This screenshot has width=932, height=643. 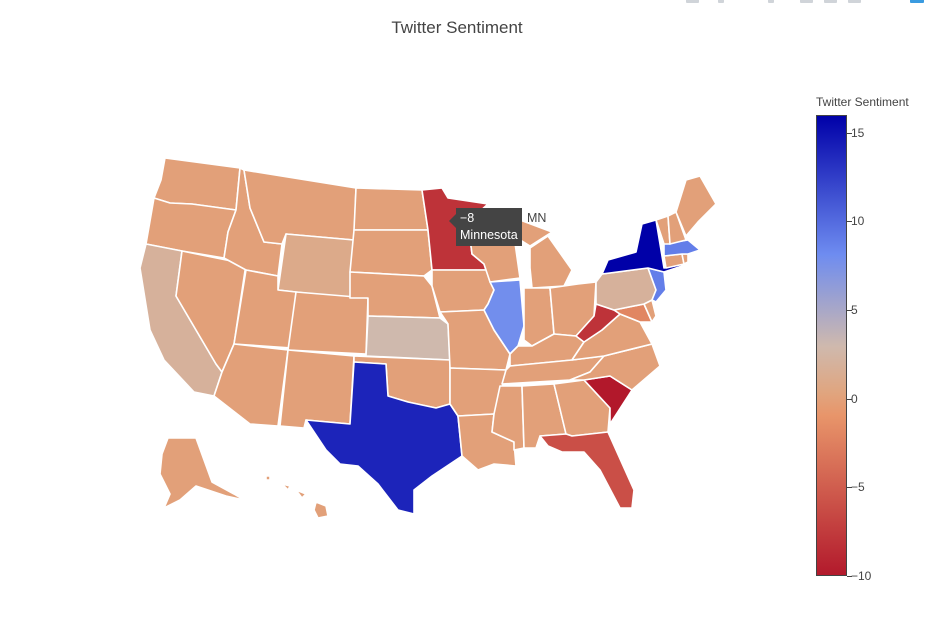 What do you see at coordinates (202, 473) in the screenshot?
I see `state-AK` at bounding box center [202, 473].